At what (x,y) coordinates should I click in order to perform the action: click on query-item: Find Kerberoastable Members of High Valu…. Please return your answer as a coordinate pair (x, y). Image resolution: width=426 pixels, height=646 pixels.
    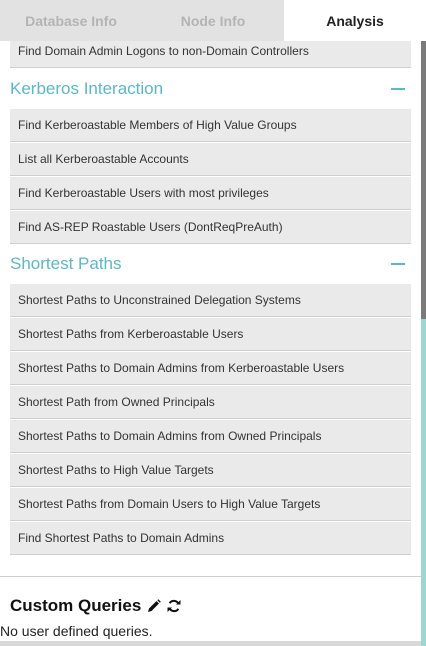
    Looking at the image, I should click on (210, 125).